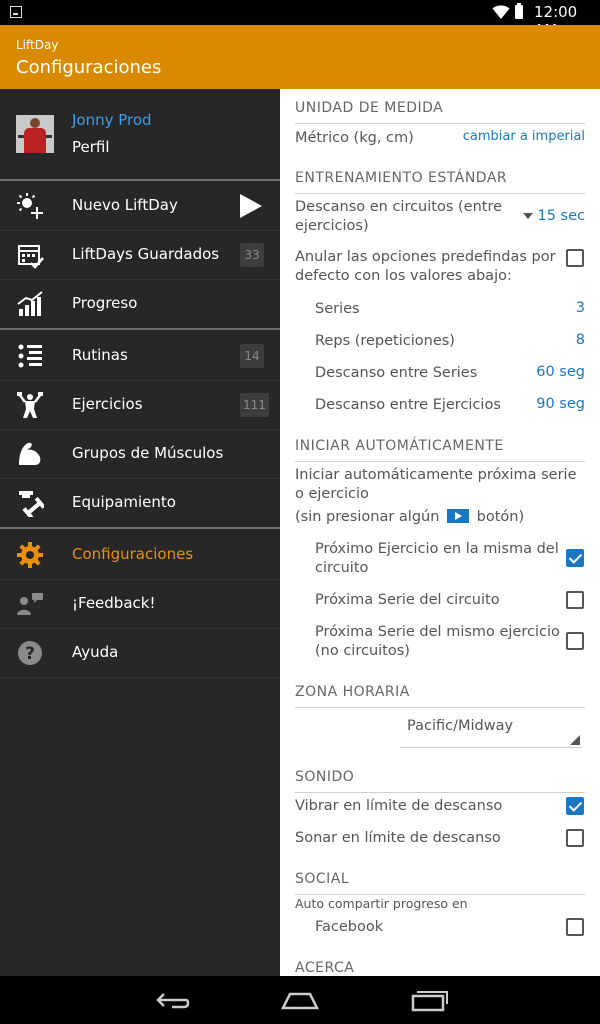 The width and height of the screenshot is (600, 1024). I want to click on rest-sets-label: Descanso entre Series, so click(396, 373).